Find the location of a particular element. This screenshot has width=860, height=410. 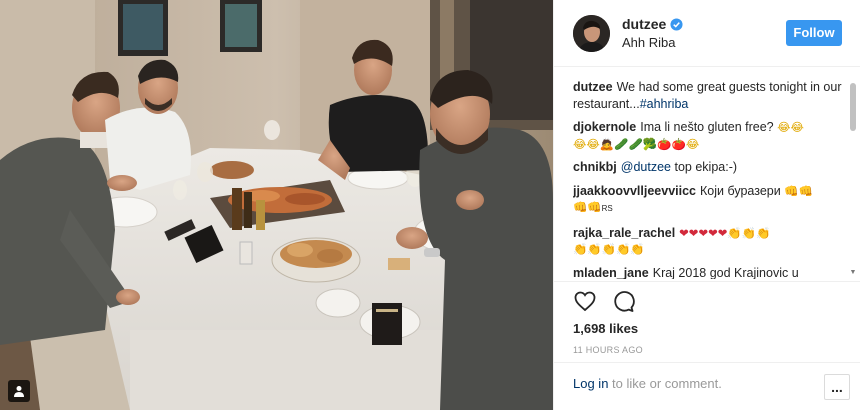

post-header: dutzee Ahh Riba Follow is located at coordinates (707, 33).